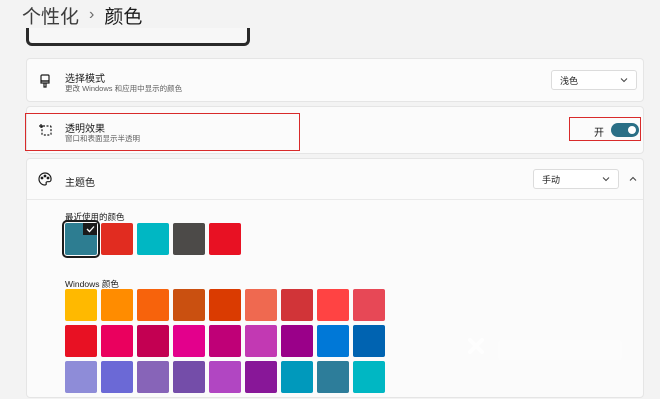 This screenshot has height=399, width=660. What do you see at coordinates (335, 130) in the screenshot?
I see `transparency-setting-card: 透明效果 窗口和表面显示半透明 开` at bounding box center [335, 130].